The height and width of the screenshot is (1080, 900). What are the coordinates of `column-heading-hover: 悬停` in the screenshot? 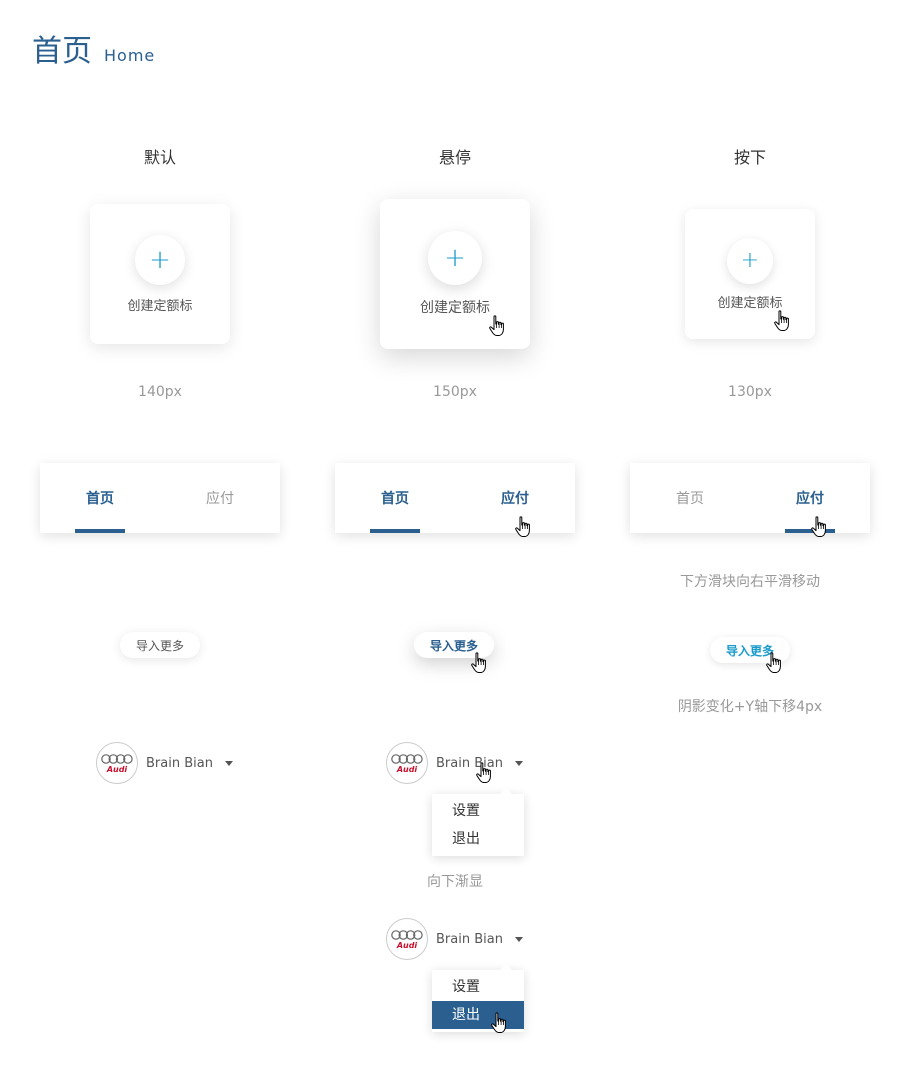 It's located at (454, 157).